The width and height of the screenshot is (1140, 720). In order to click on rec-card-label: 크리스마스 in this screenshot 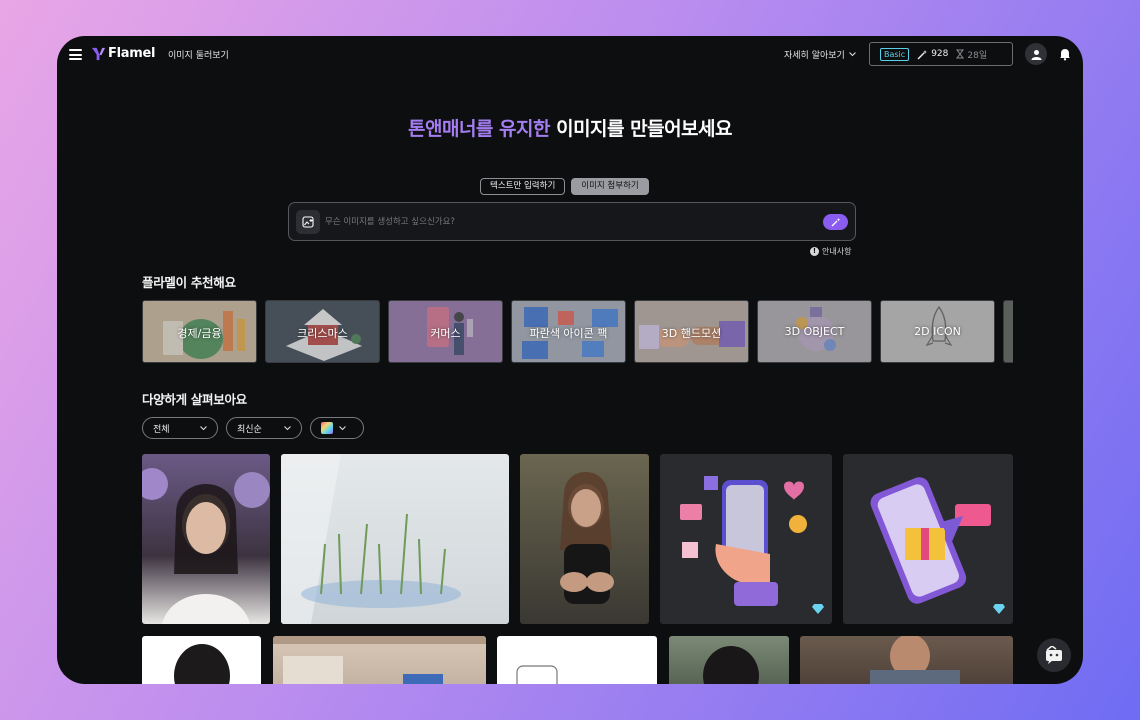, I will do `click(322, 333)`.